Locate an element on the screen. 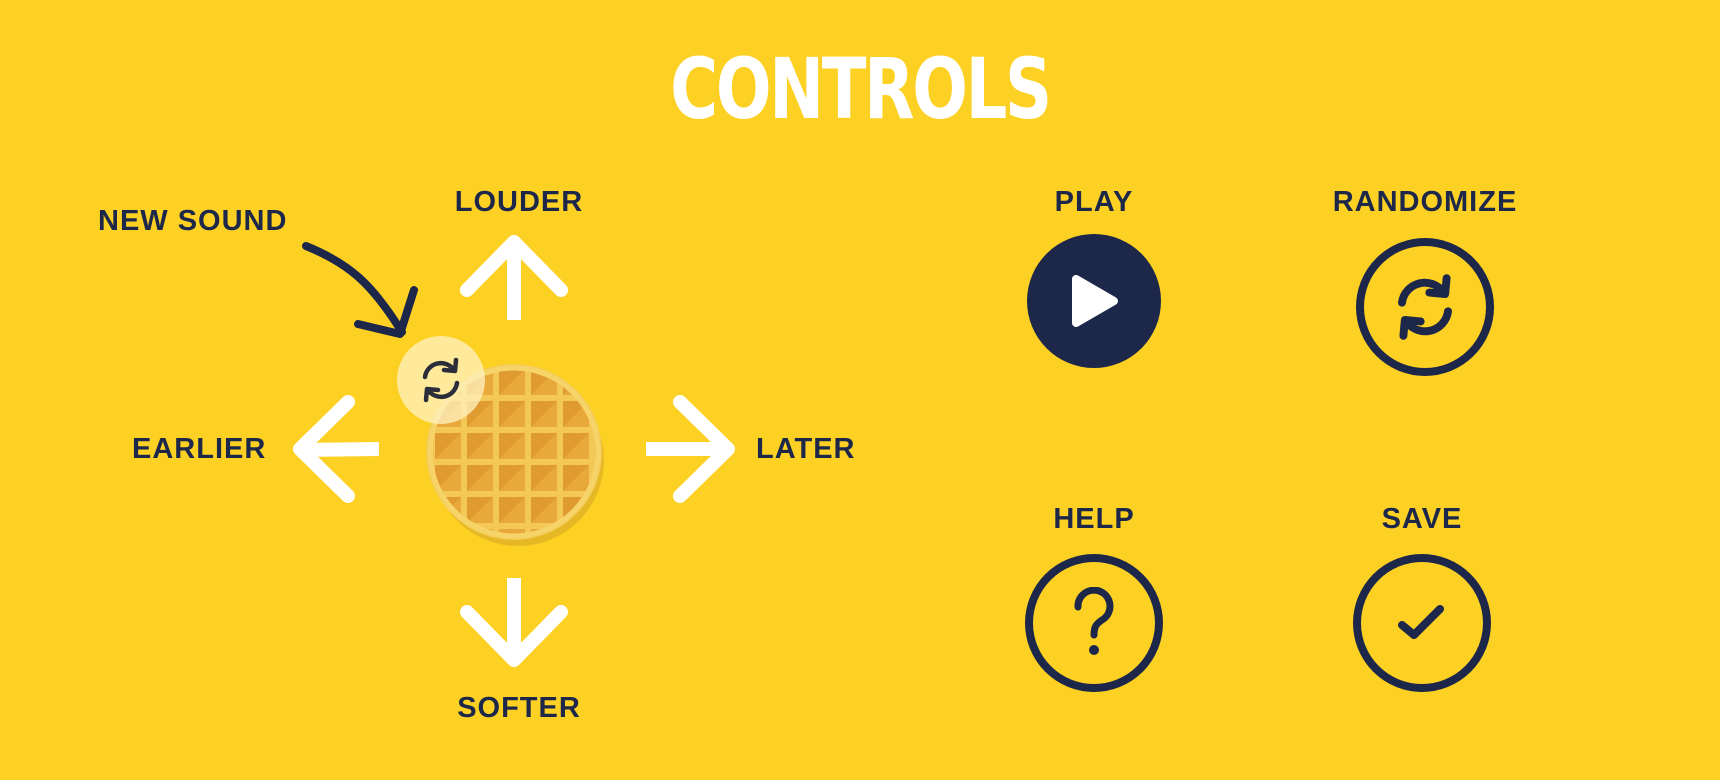  arrow-up-icon is located at coordinates (515, 276).